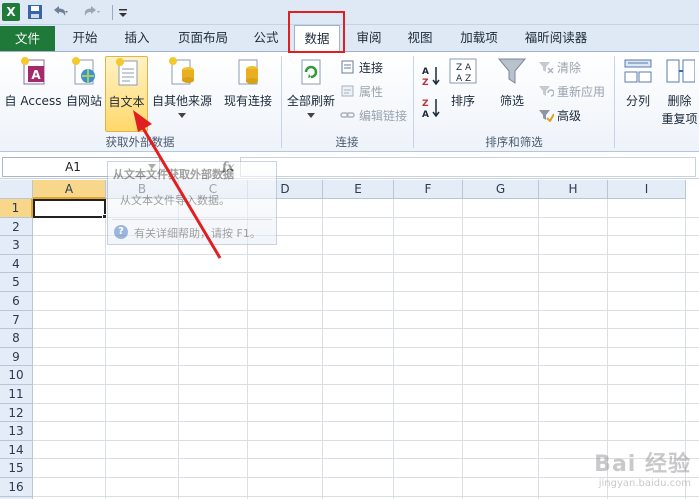 The width and height of the screenshot is (699, 499). What do you see at coordinates (16, 338) in the screenshot?
I see `row-header-8: 8` at bounding box center [16, 338].